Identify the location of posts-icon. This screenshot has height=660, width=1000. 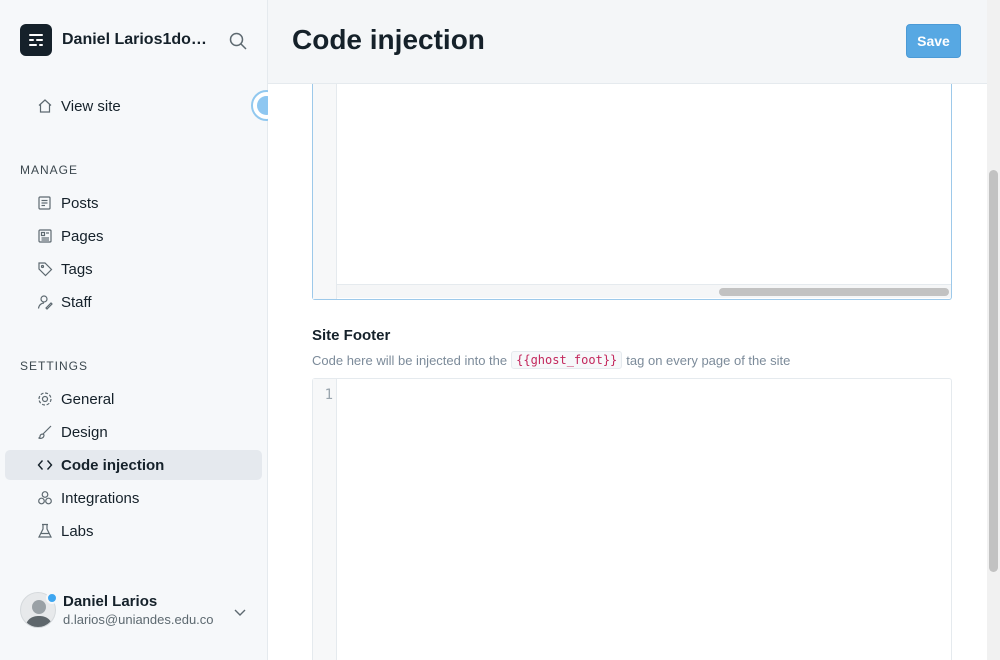
(45, 203).